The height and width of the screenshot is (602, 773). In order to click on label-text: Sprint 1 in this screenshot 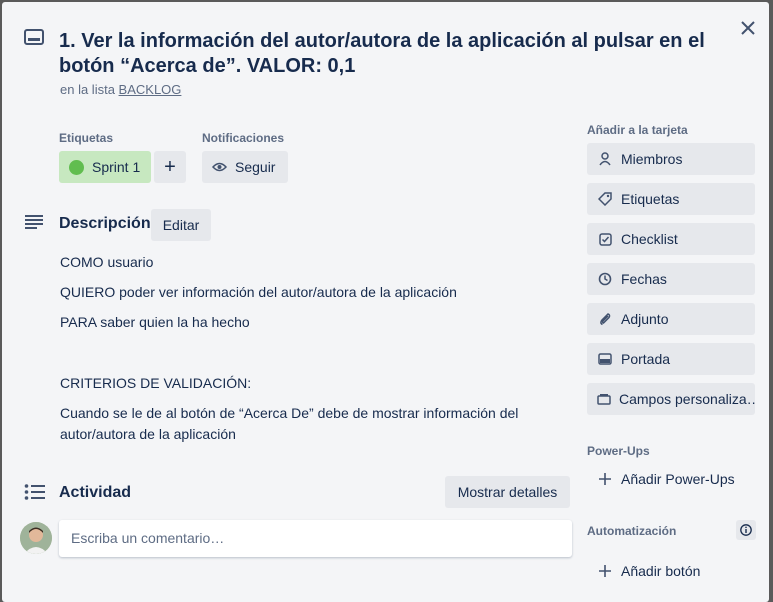, I will do `click(116, 167)`.